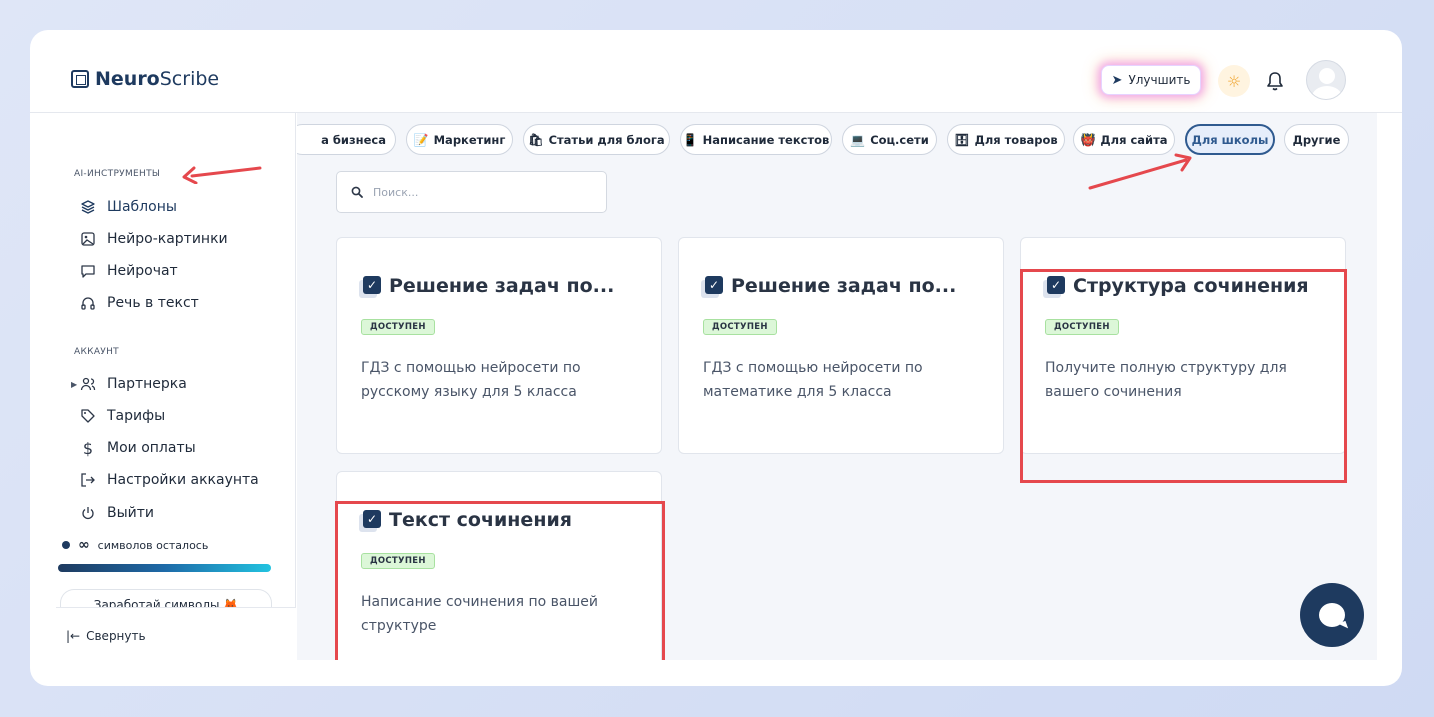 The height and width of the screenshot is (717, 1434). What do you see at coordinates (357, 192) in the screenshot?
I see `search-icon` at bounding box center [357, 192].